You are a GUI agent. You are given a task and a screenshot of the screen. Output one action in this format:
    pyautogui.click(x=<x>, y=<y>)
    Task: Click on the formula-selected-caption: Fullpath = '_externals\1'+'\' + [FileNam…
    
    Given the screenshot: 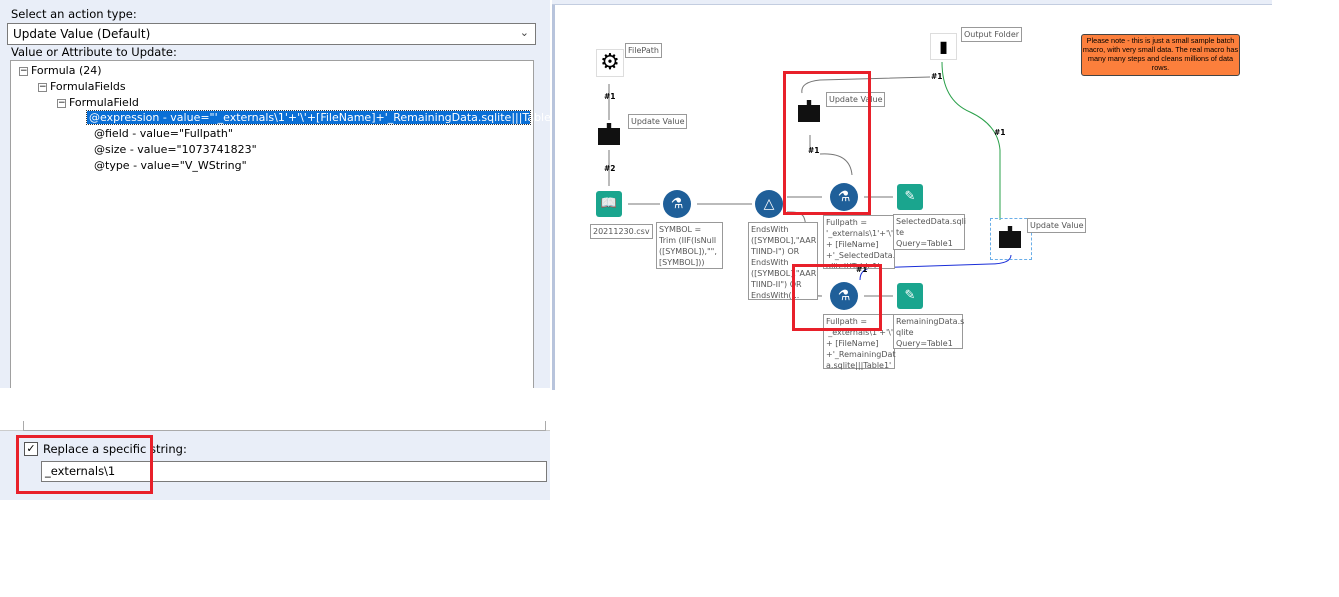 What is the action you would take?
    pyautogui.click(x=859, y=242)
    